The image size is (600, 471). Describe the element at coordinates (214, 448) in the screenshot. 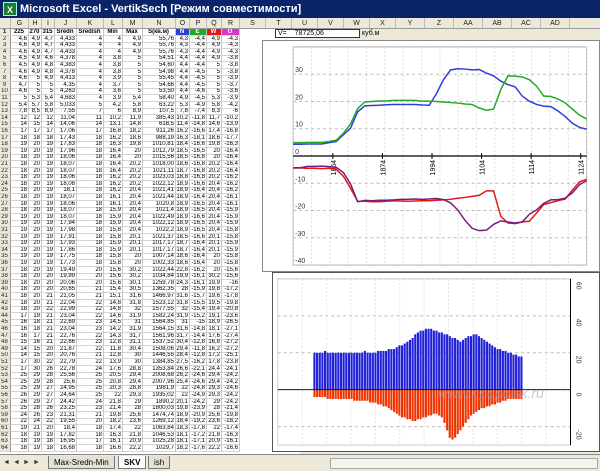

I see `table-cell: 22,2` at that location.